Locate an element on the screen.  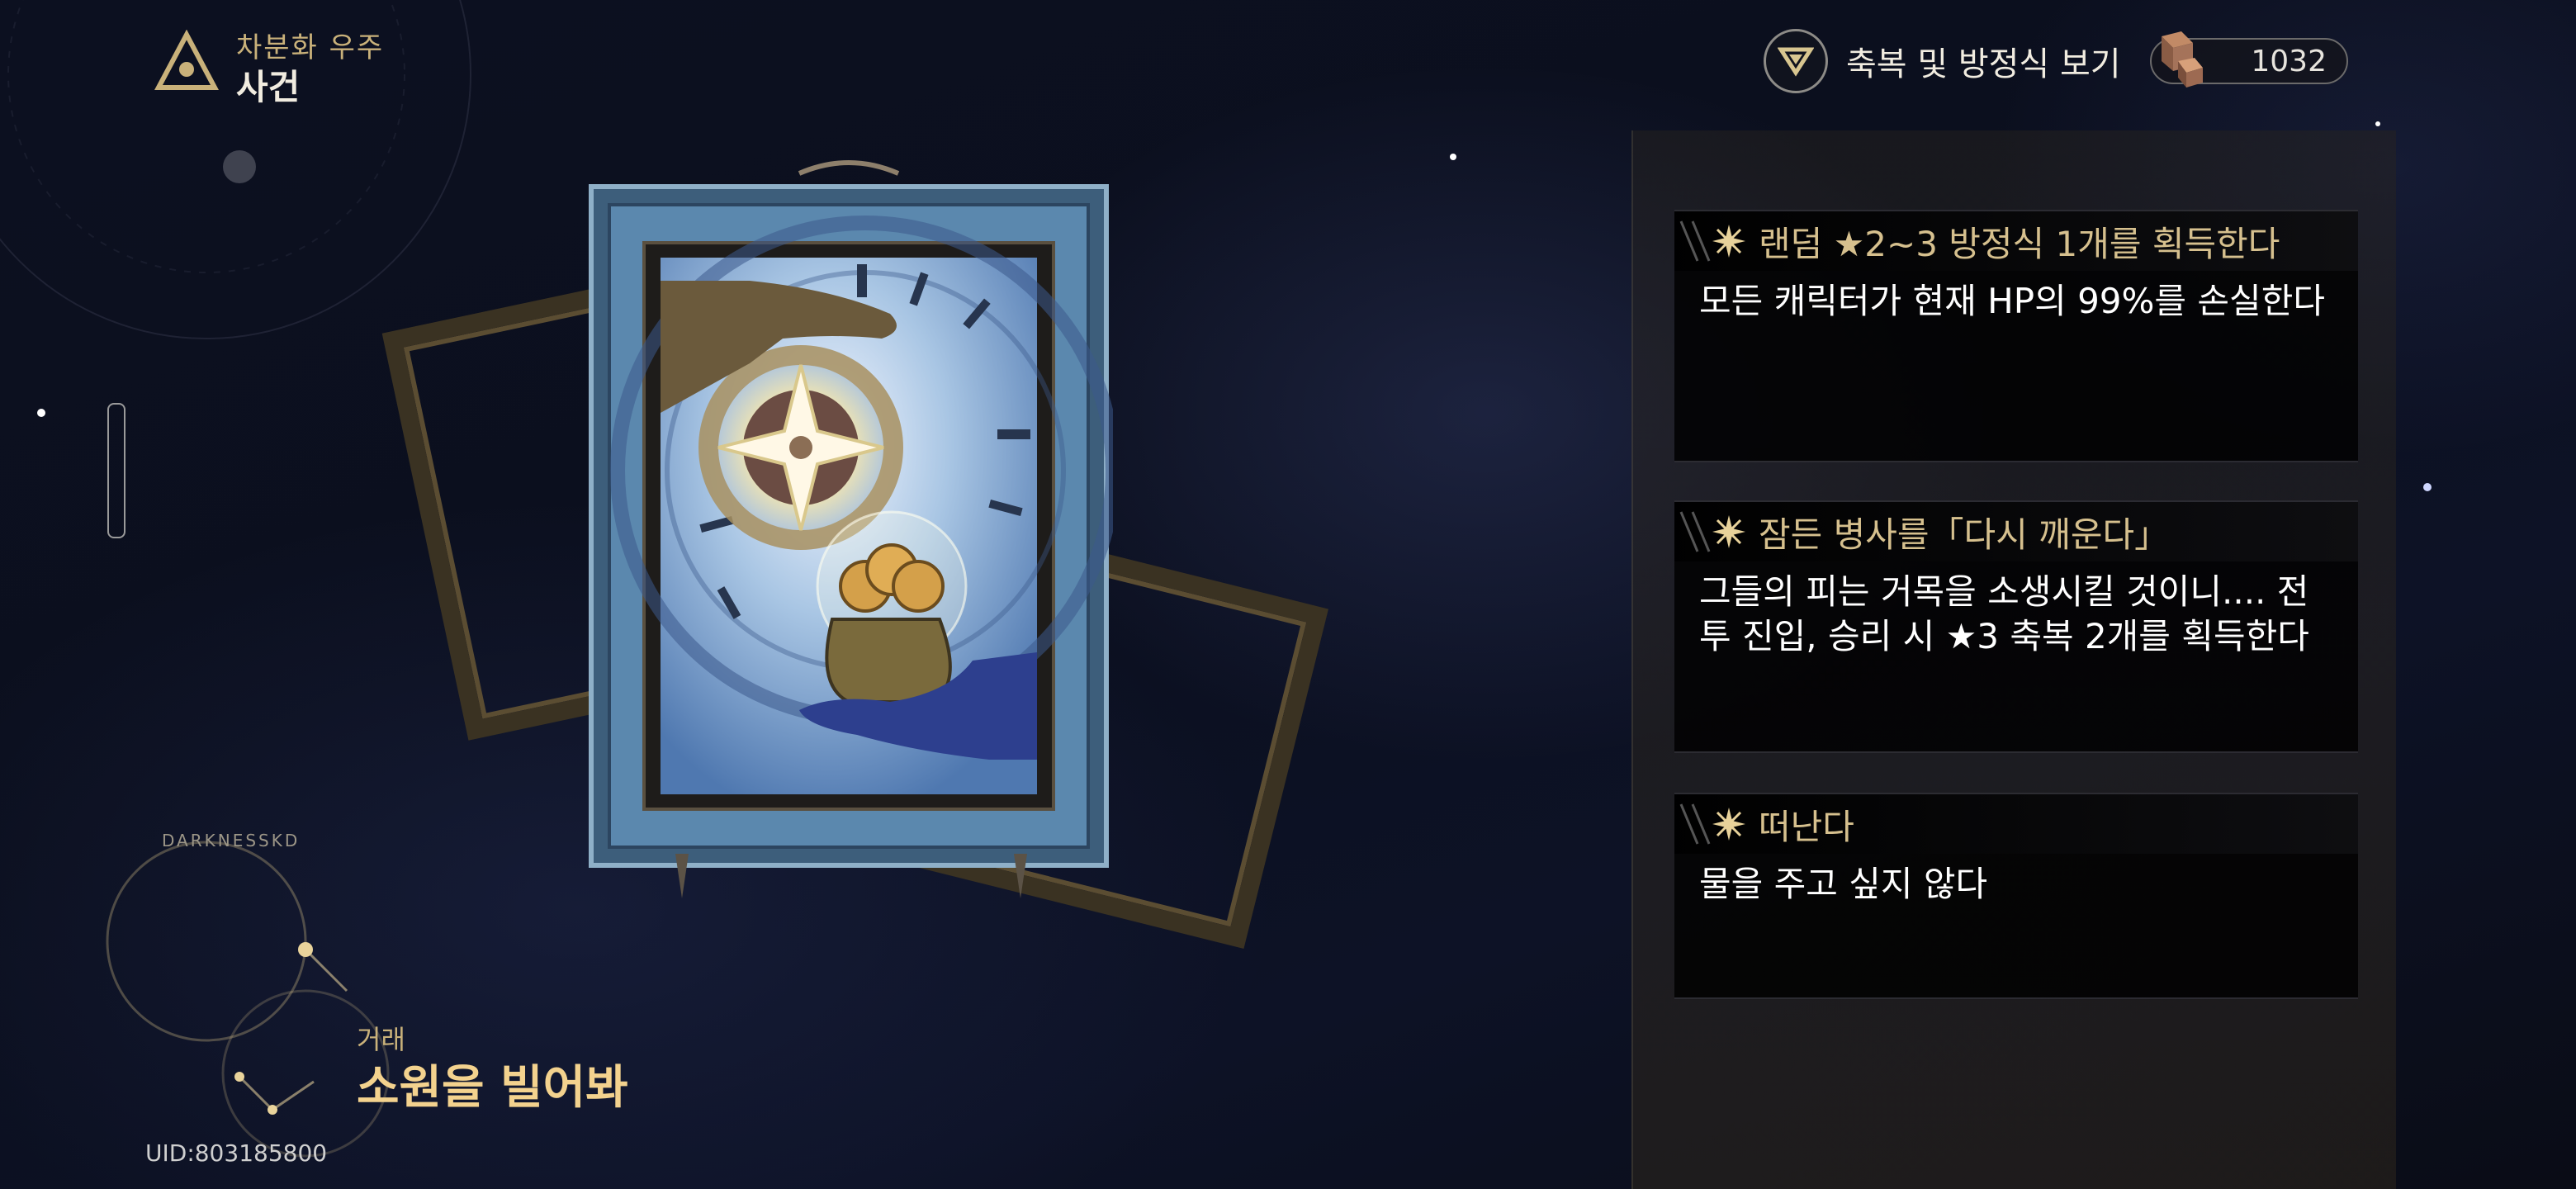
cube-currency-icon is located at coordinates (2182, 59).